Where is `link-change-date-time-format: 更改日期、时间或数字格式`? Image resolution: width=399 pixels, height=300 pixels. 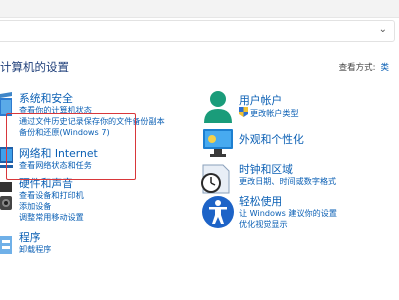 link-change-date-time-format: 更改日期、时间或数字格式 is located at coordinates (287, 181).